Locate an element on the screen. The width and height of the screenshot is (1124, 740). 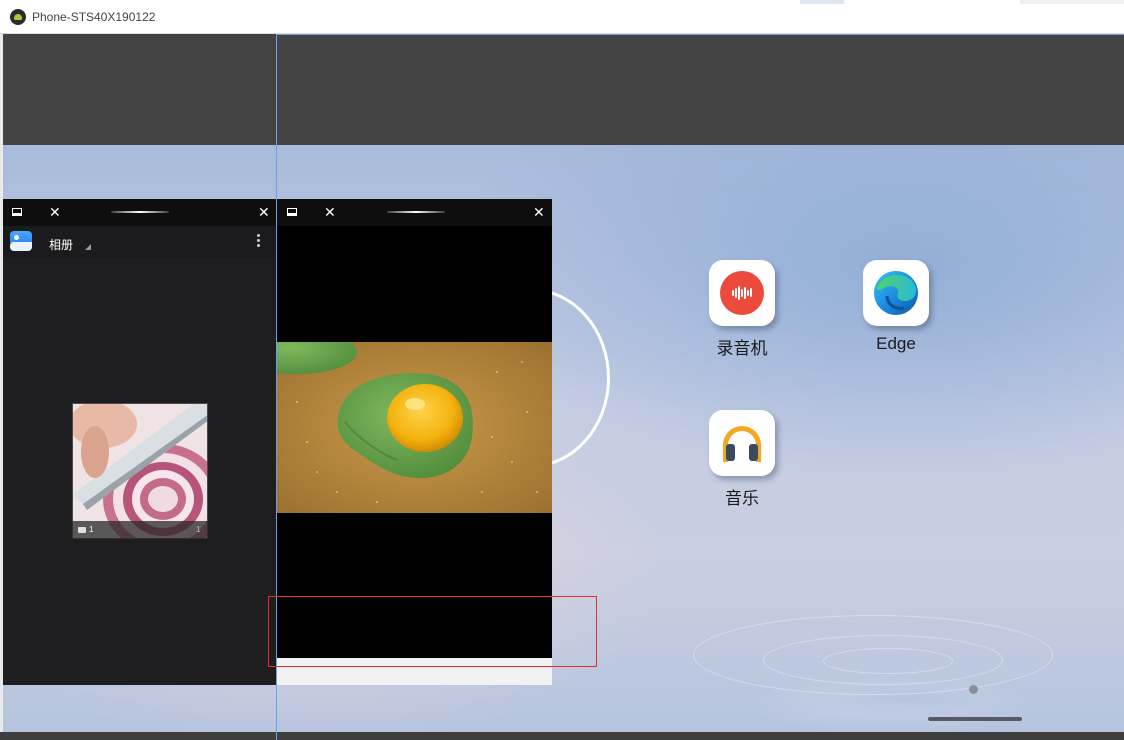
music-icon is located at coordinates (742, 443).